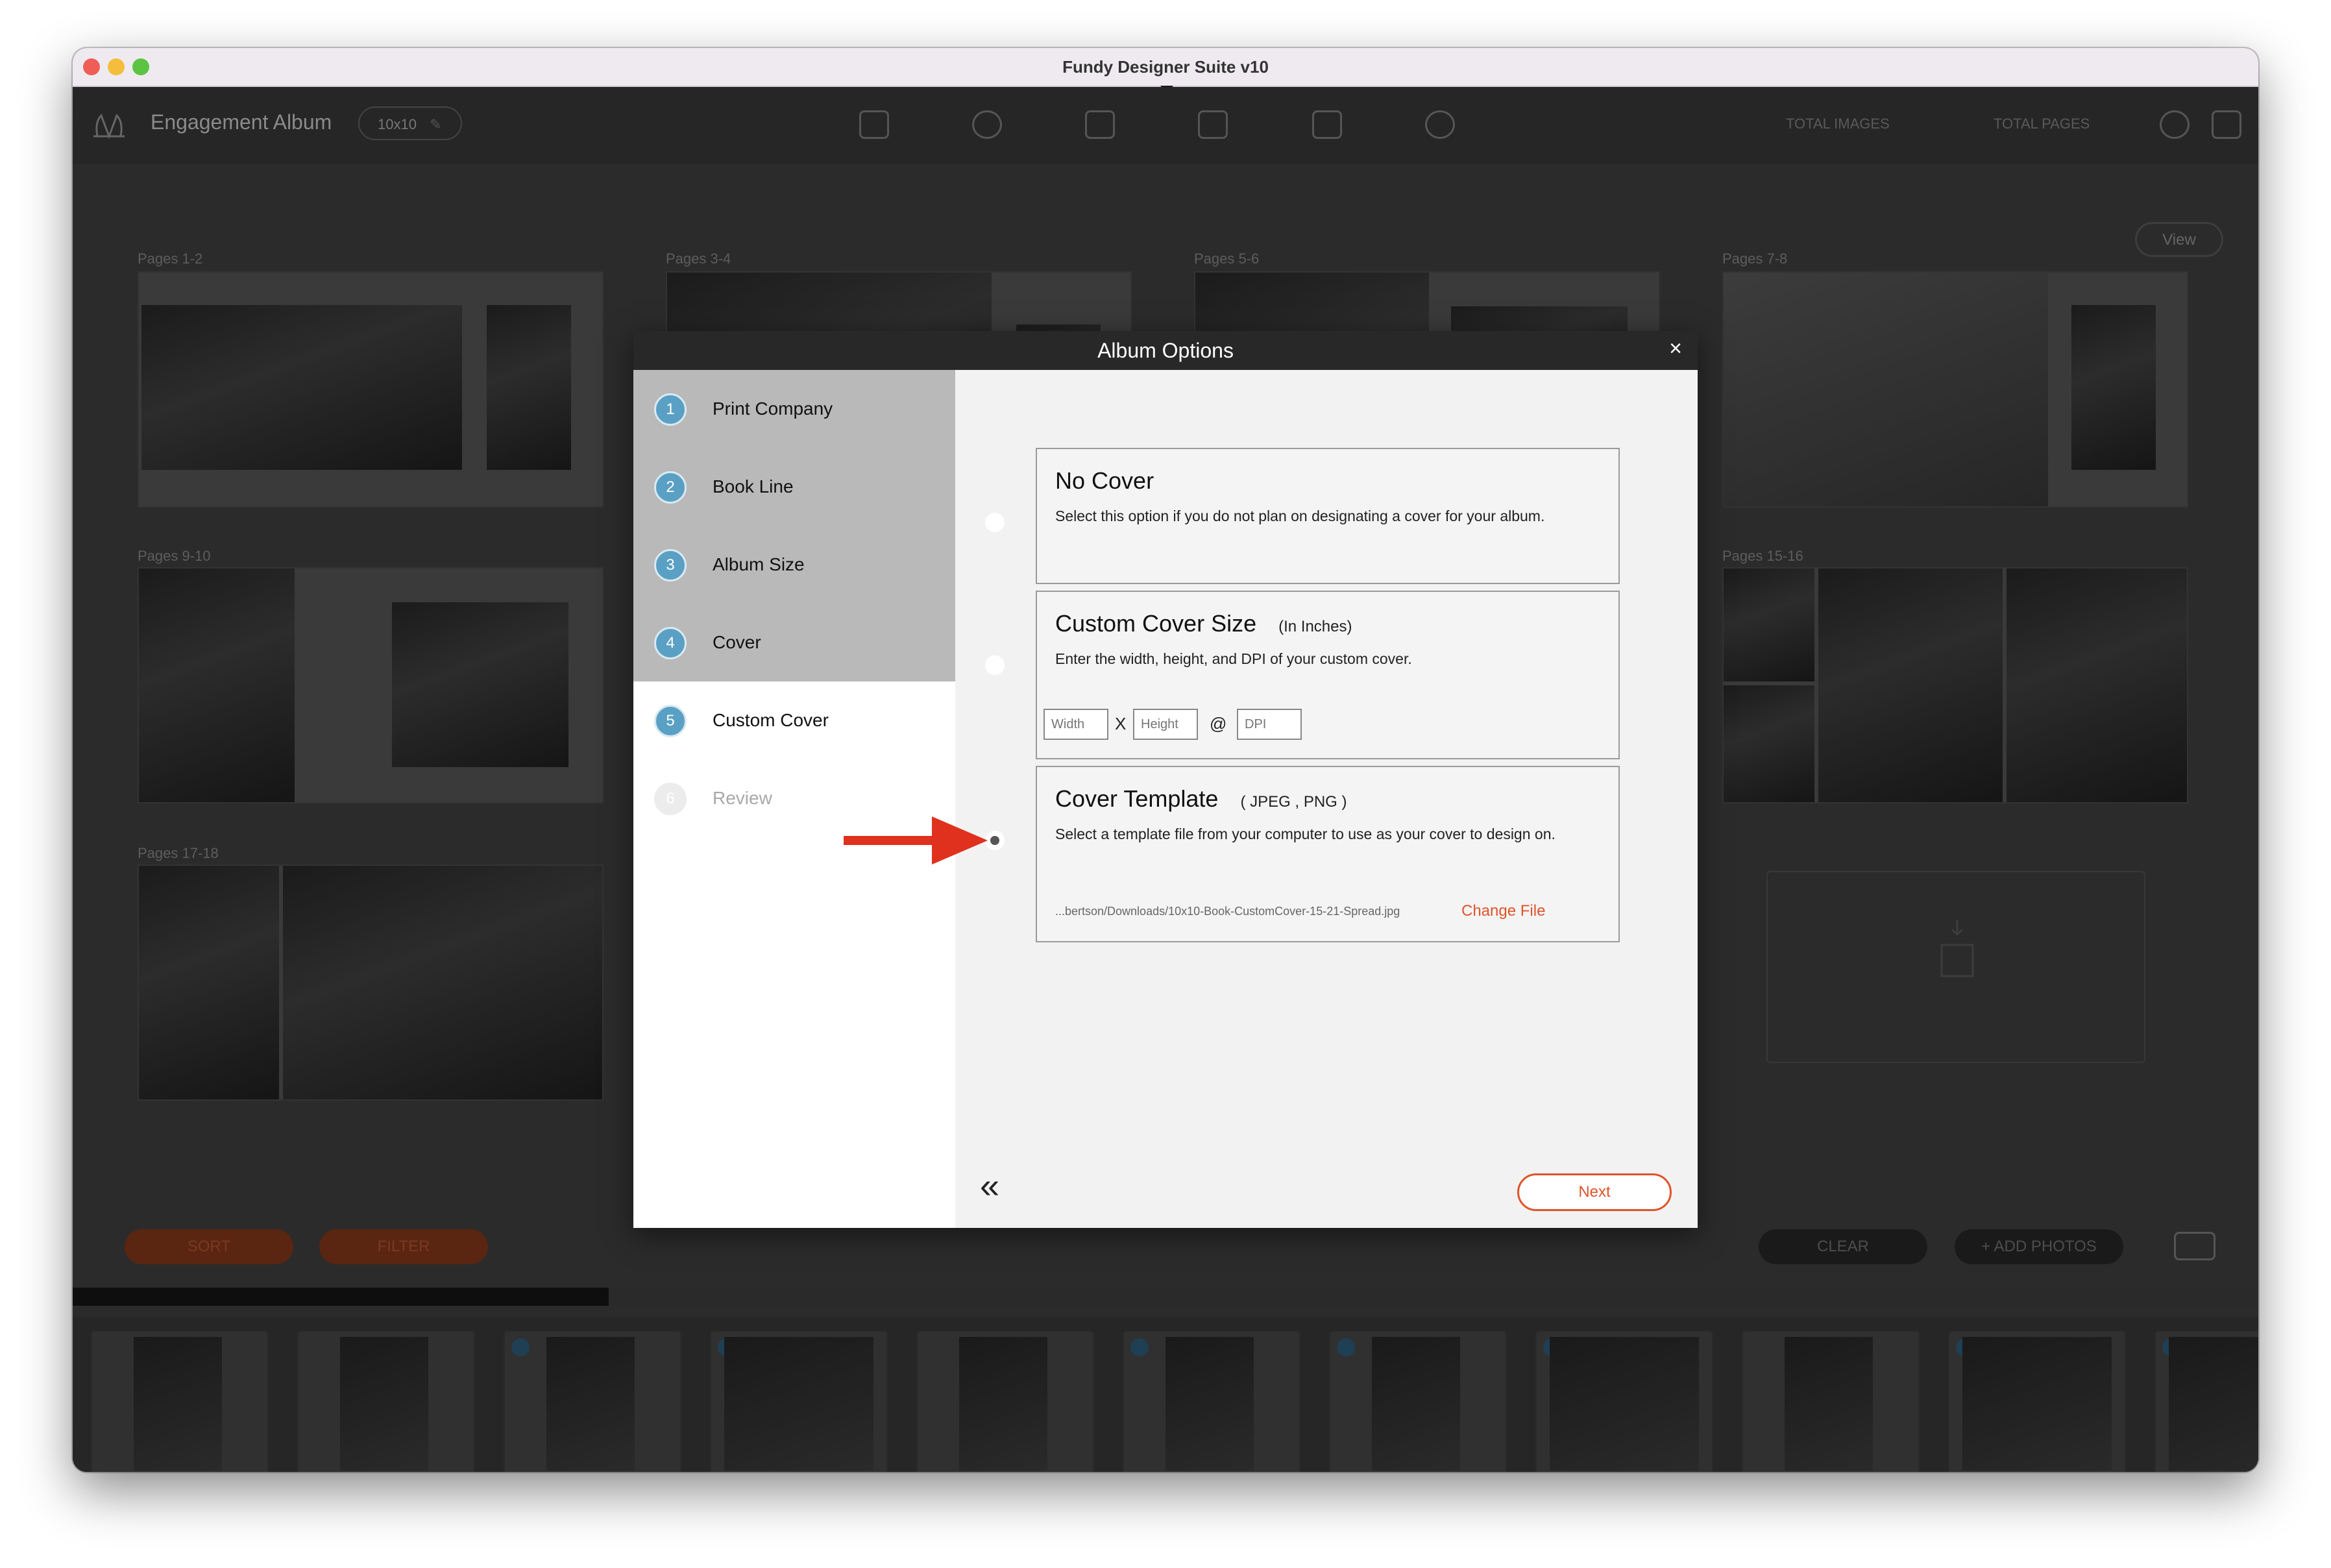 The image size is (2331, 1568). What do you see at coordinates (742, 798) in the screenshot?
I see `step-label: Review` at bounding box center [742, 798].